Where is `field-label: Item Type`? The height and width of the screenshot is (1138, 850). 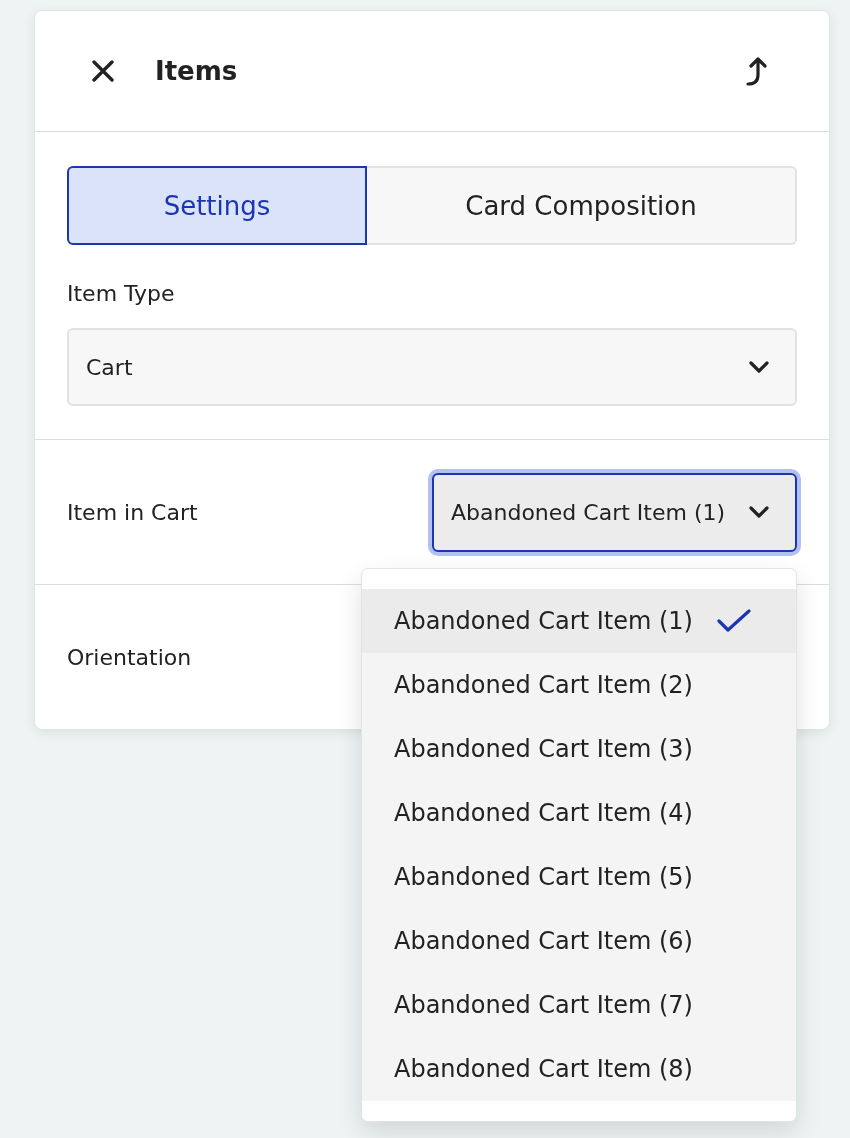 field-label: Item Type is located at coordinates (121, 293).